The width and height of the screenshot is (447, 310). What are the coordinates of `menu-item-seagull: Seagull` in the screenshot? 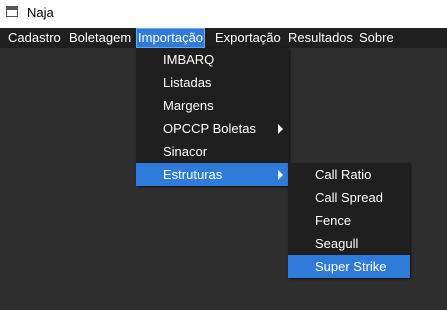 It's located at (349, 243).